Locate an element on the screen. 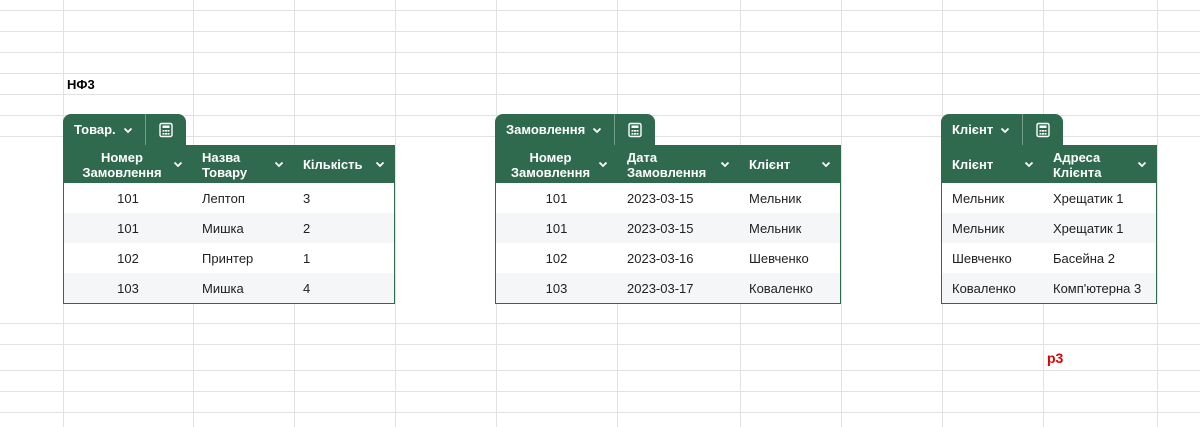 The width and height of the screenshot is (1200, 427). table-tab: Товар. is located at coordinates (124, 129).